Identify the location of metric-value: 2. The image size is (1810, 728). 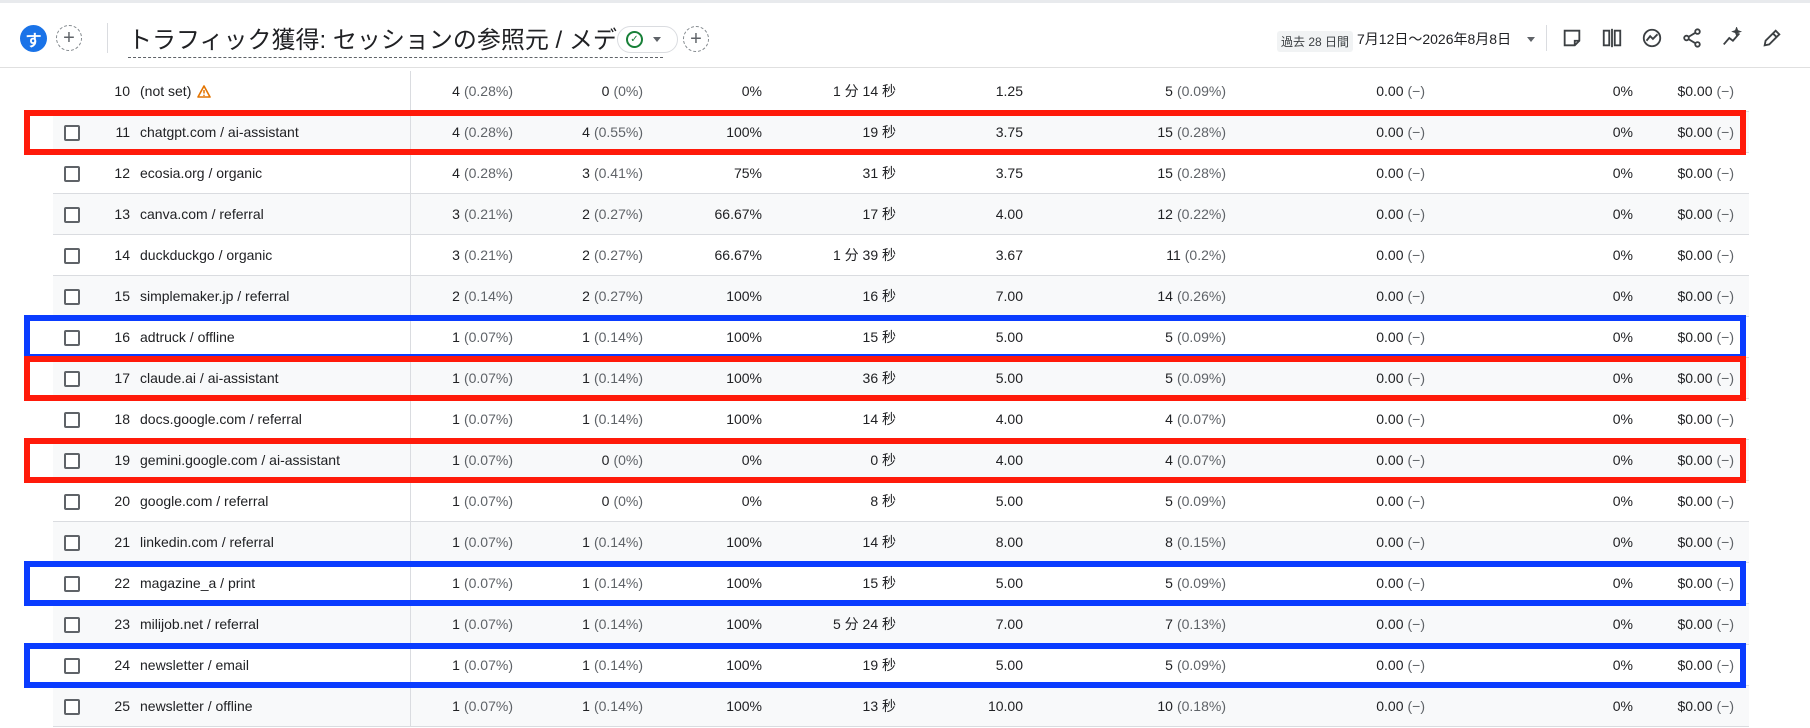
(586, 296).